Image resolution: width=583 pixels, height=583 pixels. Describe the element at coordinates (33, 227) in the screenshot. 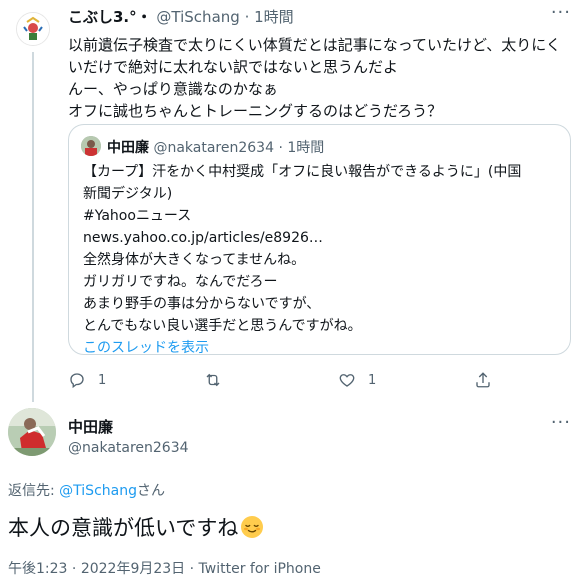

I see `thread-connector-line` at that location.